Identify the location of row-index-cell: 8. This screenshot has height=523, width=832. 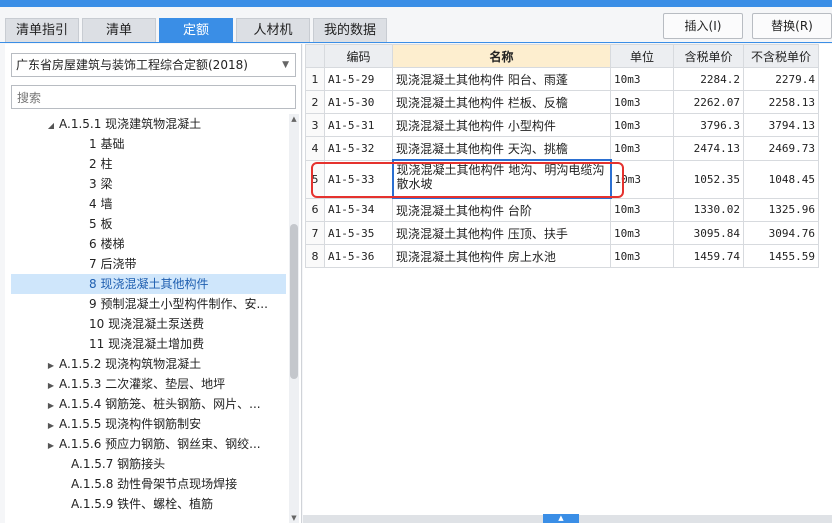
(315, 256).